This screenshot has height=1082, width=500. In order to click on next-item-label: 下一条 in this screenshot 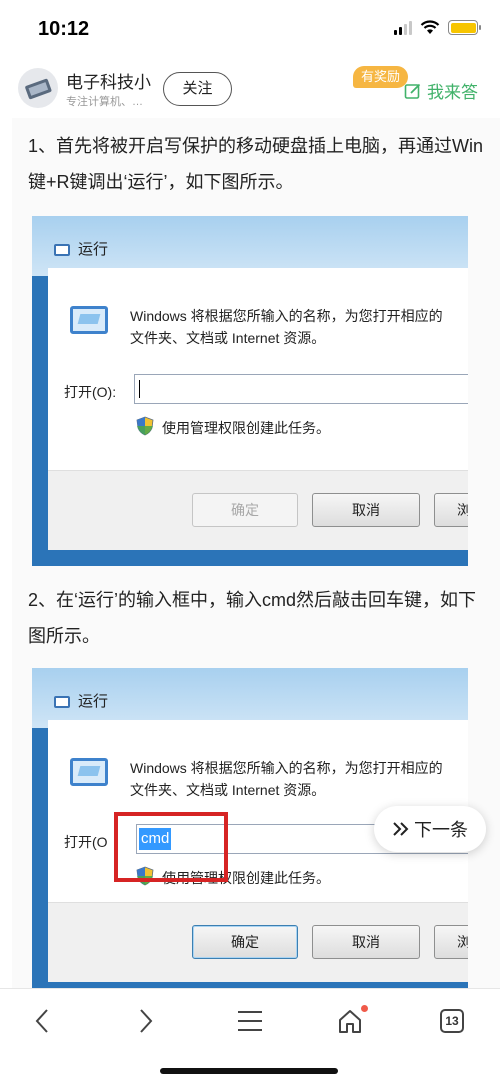, I will do `click(441, 830)`.